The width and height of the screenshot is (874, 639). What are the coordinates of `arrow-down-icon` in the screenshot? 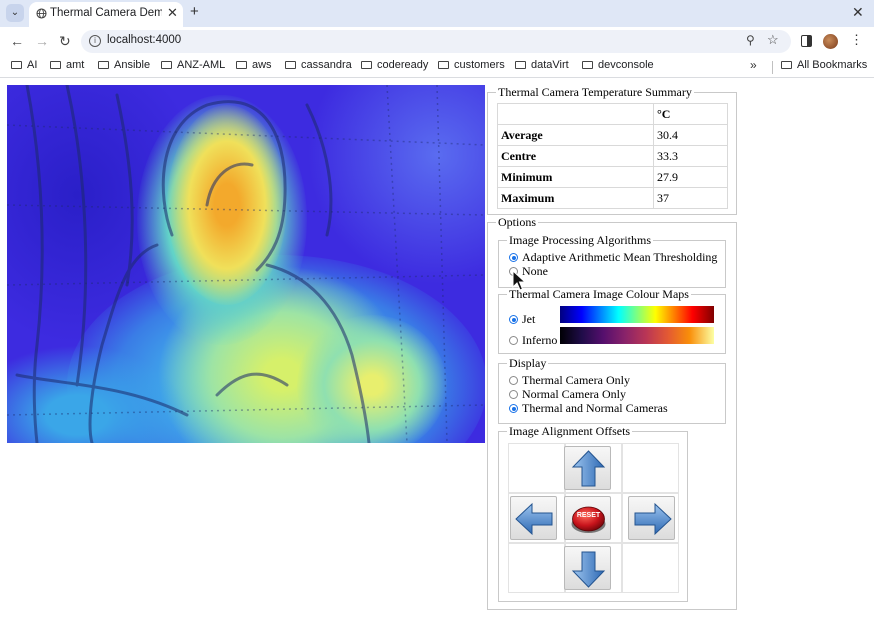 It's located at (588, 569).